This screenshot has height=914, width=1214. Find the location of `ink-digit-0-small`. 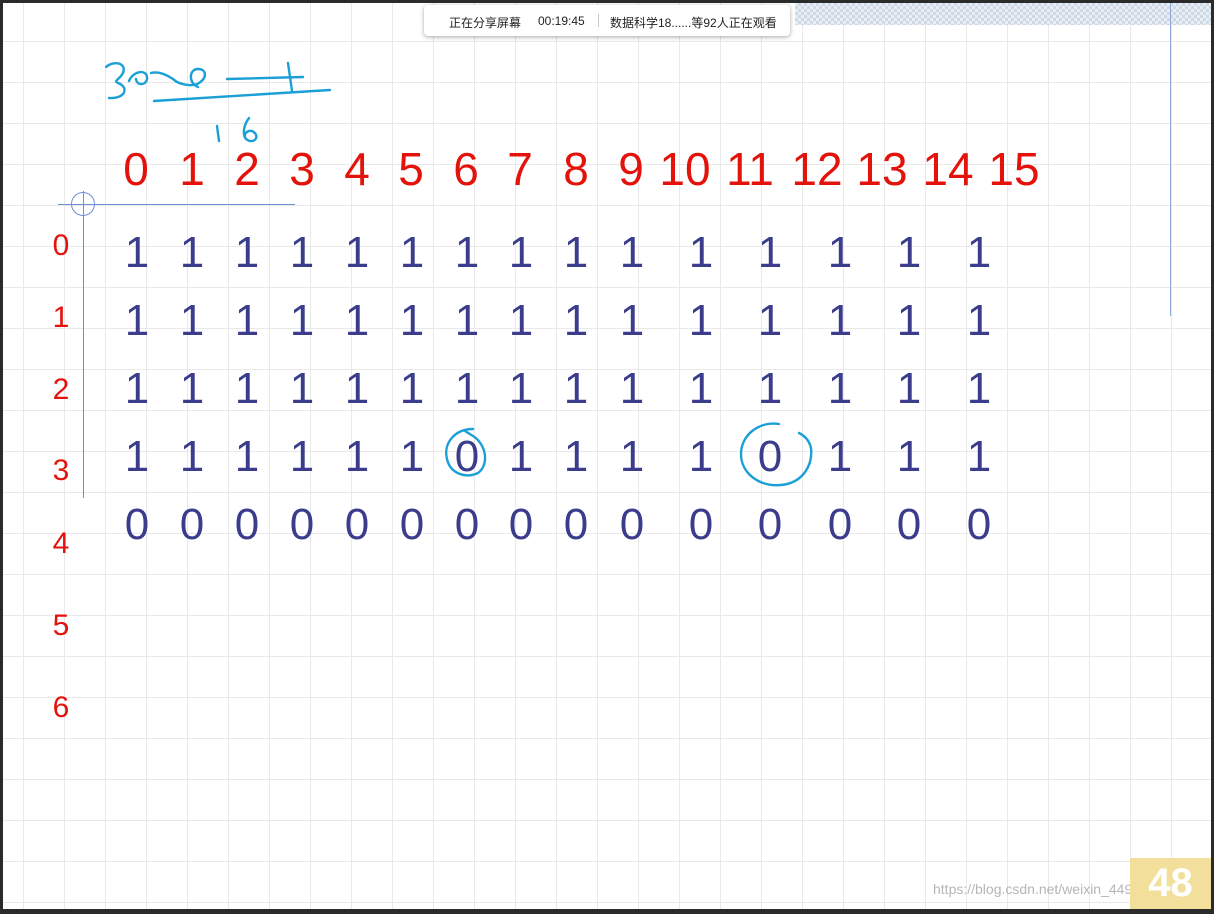

ink-digit-0-small is located at coordinates (138, 78).